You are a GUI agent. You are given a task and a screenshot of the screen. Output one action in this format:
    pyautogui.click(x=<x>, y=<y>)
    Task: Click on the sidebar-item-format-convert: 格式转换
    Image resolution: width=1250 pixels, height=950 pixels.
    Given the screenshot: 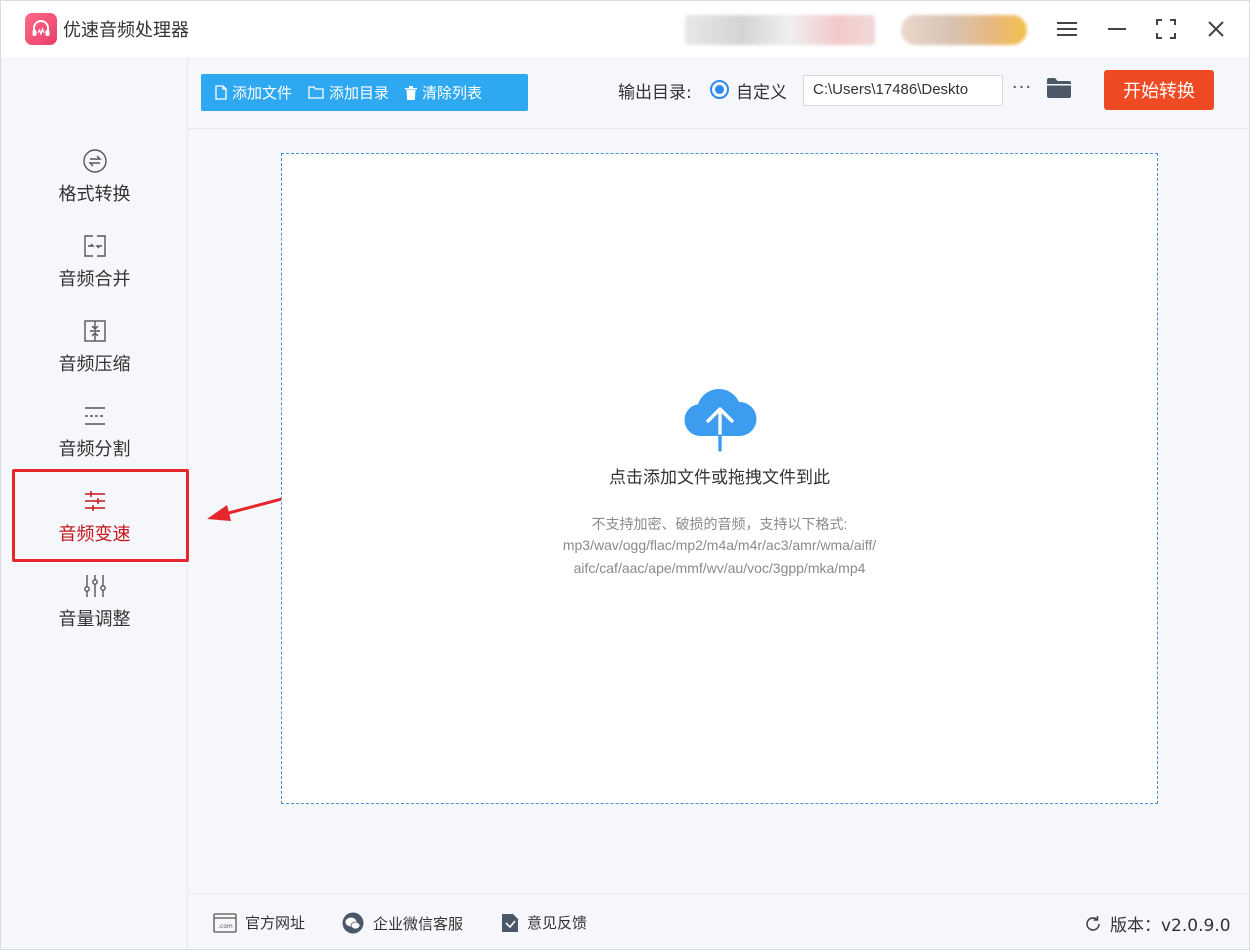 What is the action you would take?
    pyautogui.click(x=94, y=177)
    